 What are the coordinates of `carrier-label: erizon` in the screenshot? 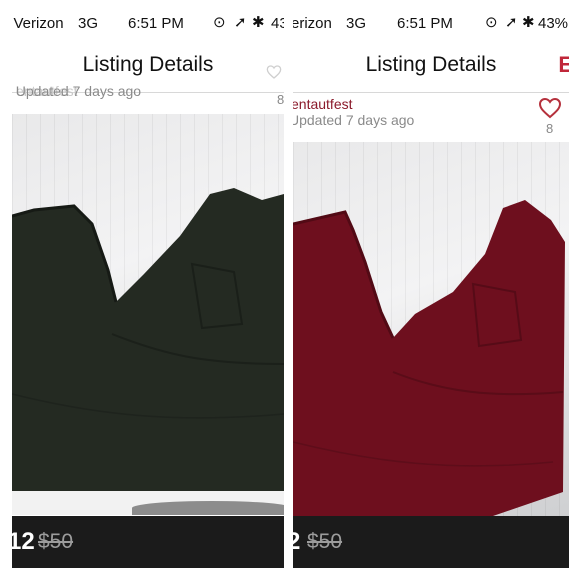 It's located at (312, 23).